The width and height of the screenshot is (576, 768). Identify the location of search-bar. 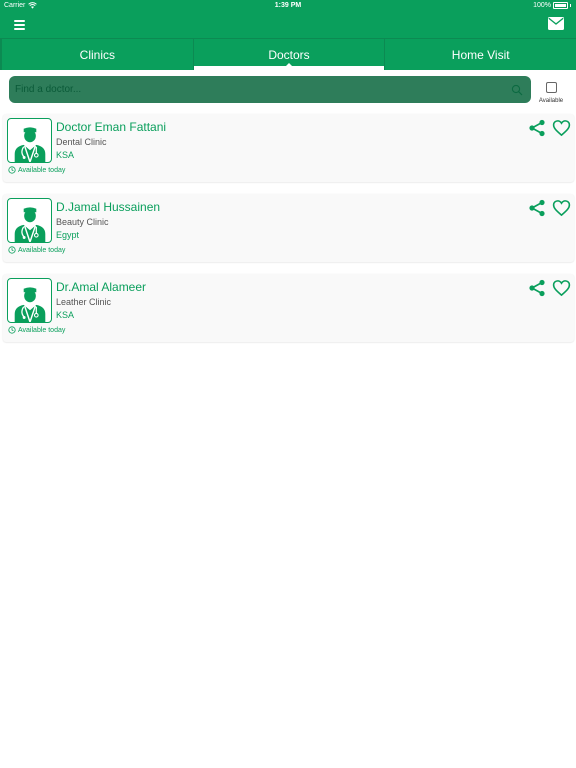
(270, 89).